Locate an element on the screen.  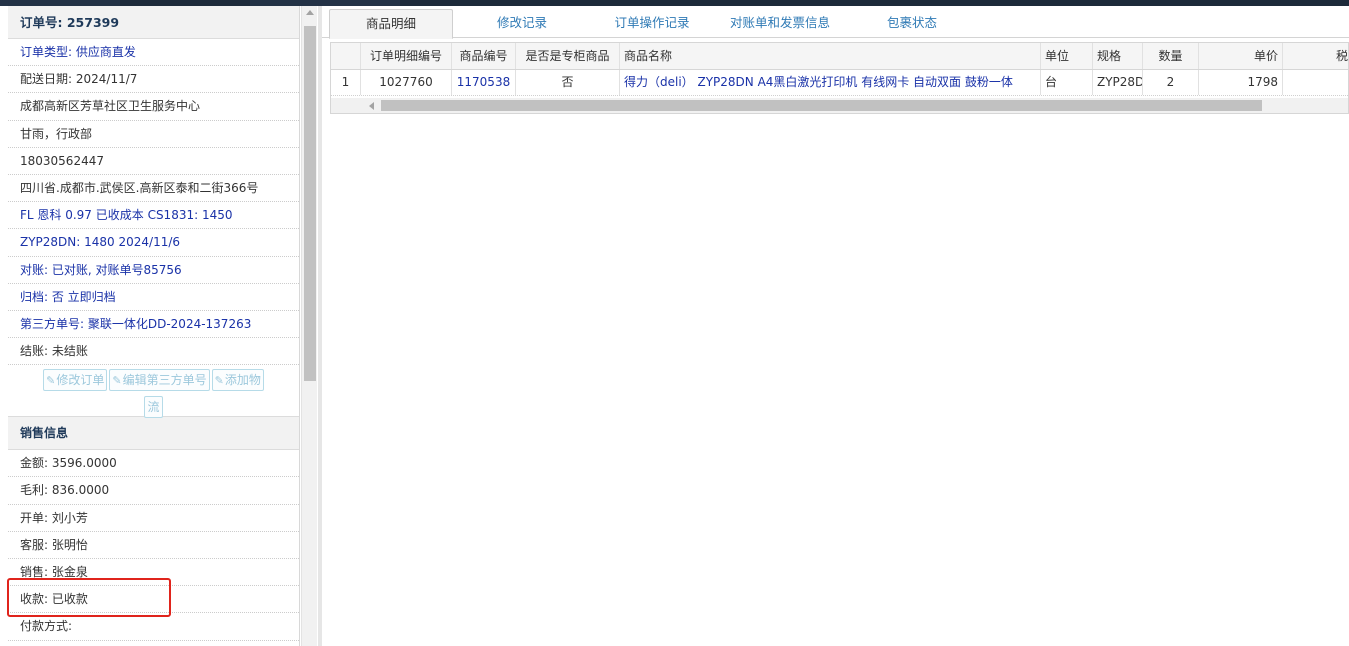
add-logistics-button: ✎添加物 is located at coordinates (237, 380).